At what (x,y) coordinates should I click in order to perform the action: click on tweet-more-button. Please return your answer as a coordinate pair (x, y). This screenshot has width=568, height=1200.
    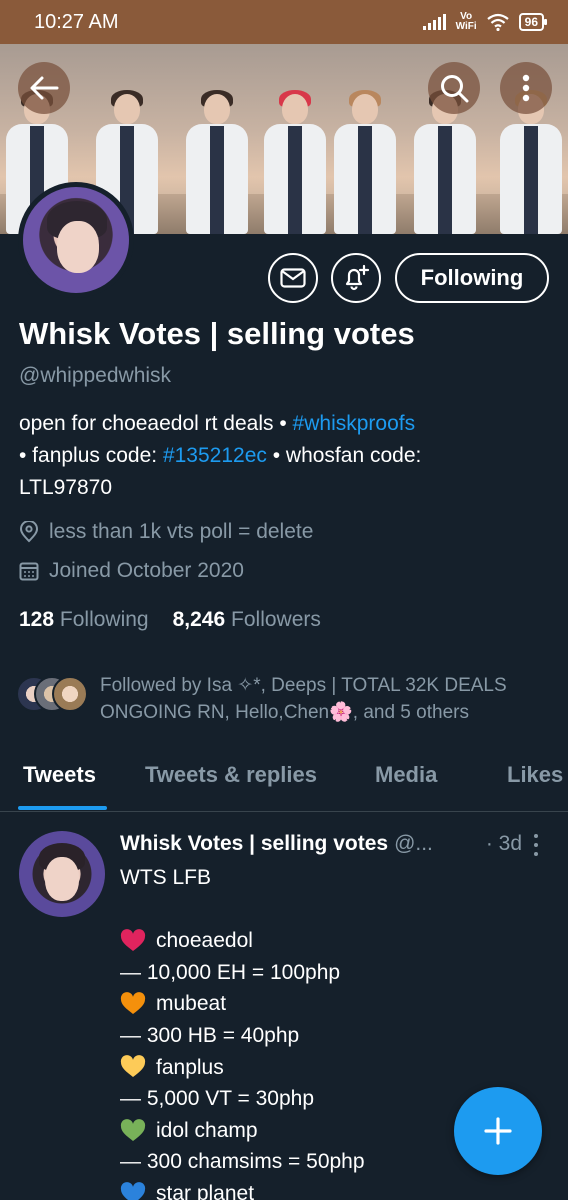
    Looking at the image, I should click on (536, 845).